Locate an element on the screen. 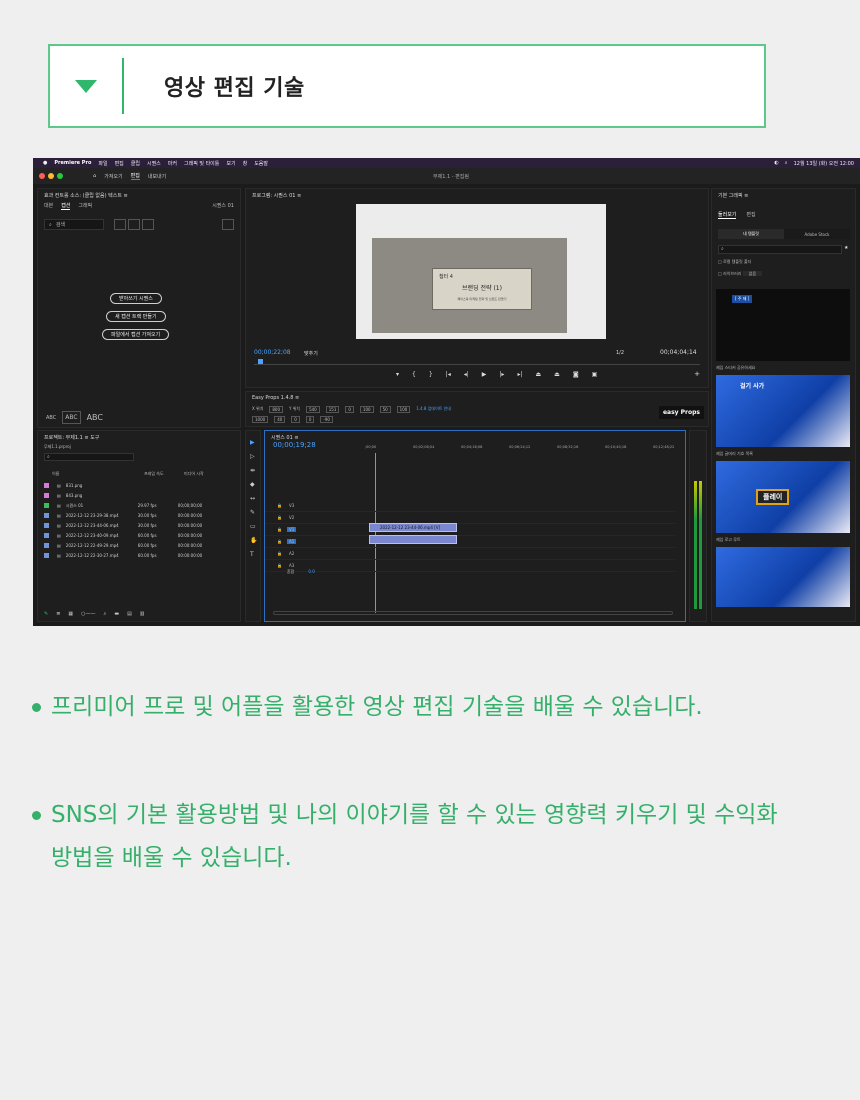 The image size is (860, 1100). transcribe-sequence-button: 받아쓰기 시퀀스 is located at coordinates (136, 298).